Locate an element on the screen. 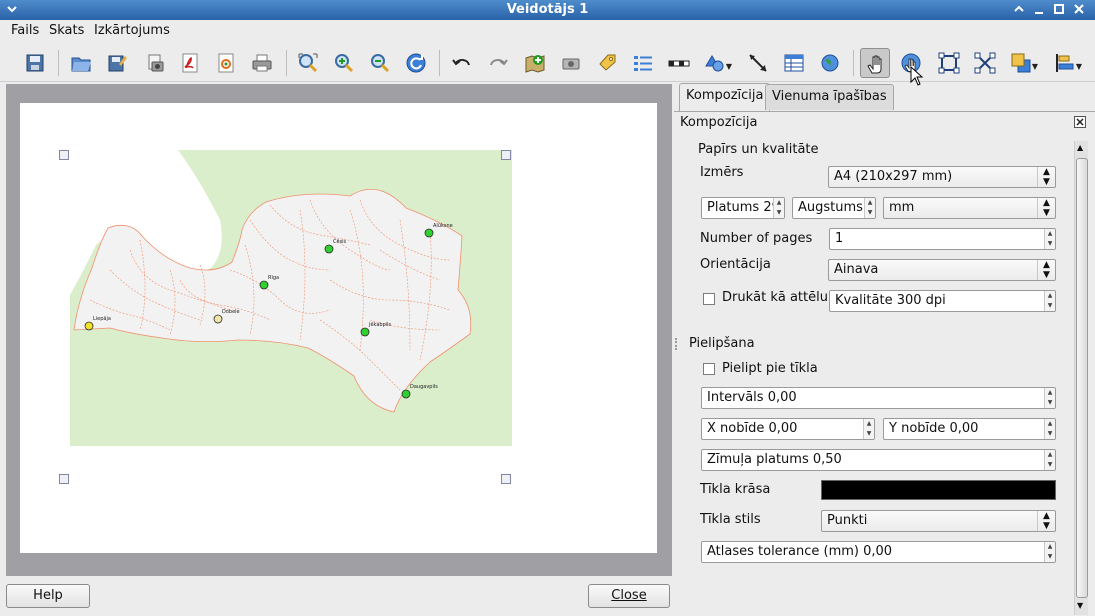 The height and width of the screenshot is (616, 1095). add-shape-button: ▼ is located at coordinates (716, 63).